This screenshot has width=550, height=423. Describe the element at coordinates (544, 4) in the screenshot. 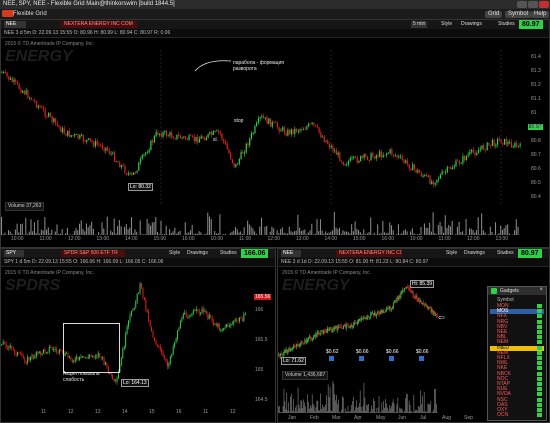

I see `close-button` at that location.